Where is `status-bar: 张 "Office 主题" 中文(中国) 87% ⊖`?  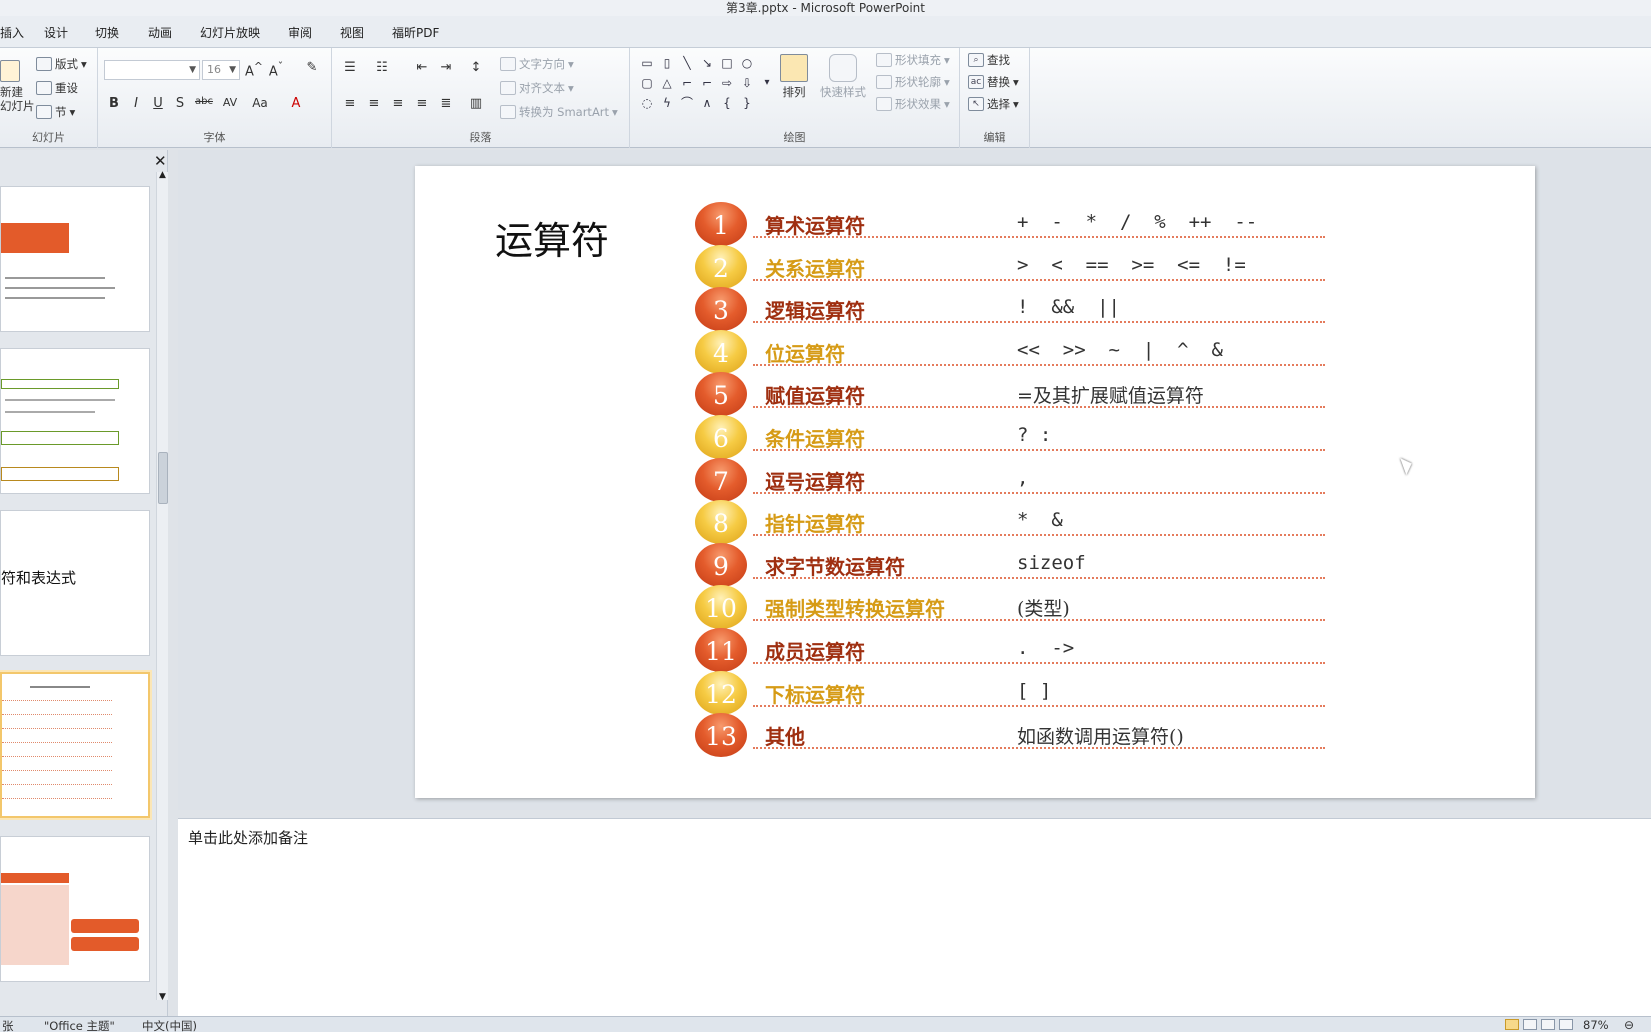
status-bar: 张 "Office 主题" 中文(中国) 87% ⊖ is located at coordinates (825, 1024).